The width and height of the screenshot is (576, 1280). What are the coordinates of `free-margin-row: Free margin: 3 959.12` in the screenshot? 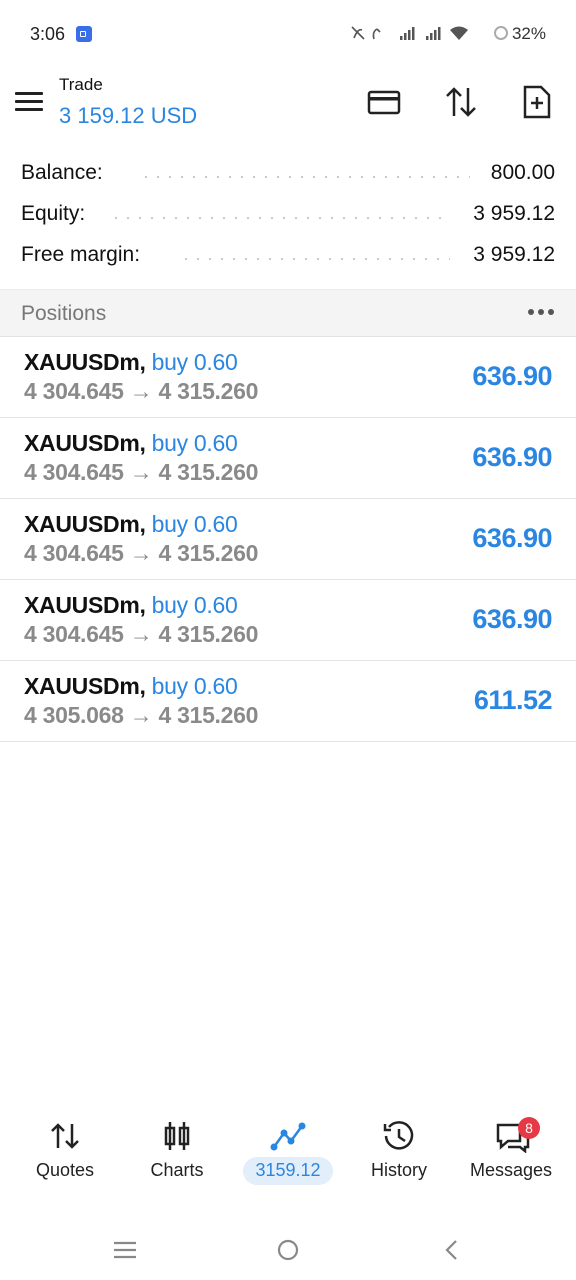 It's located at (288, 257).